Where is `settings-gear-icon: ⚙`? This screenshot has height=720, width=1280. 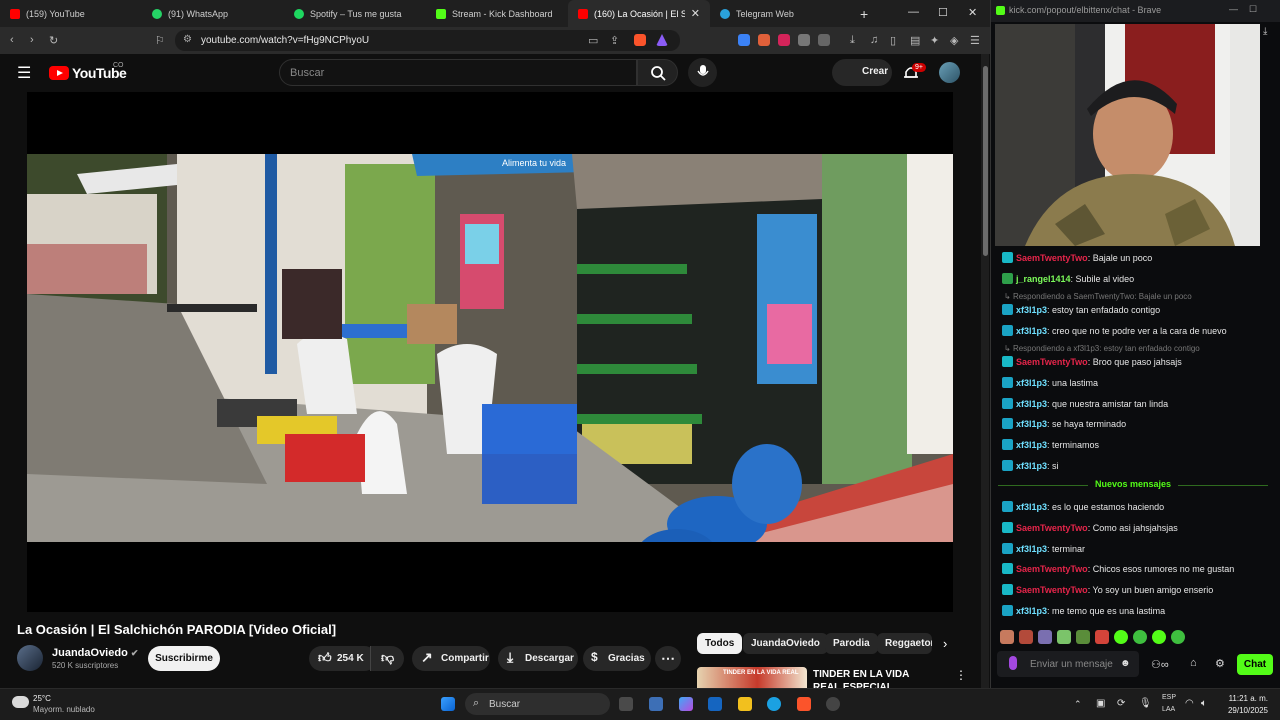
settings-gear-icon: ⚙ is located at coordinates (1220, 663).